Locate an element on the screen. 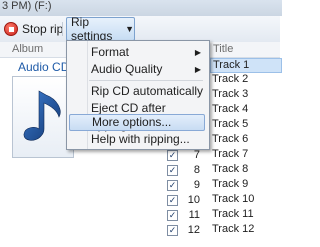 This screenshot has height=247, width=320. track-title: Track 4 is located at coordinates (245, 109).